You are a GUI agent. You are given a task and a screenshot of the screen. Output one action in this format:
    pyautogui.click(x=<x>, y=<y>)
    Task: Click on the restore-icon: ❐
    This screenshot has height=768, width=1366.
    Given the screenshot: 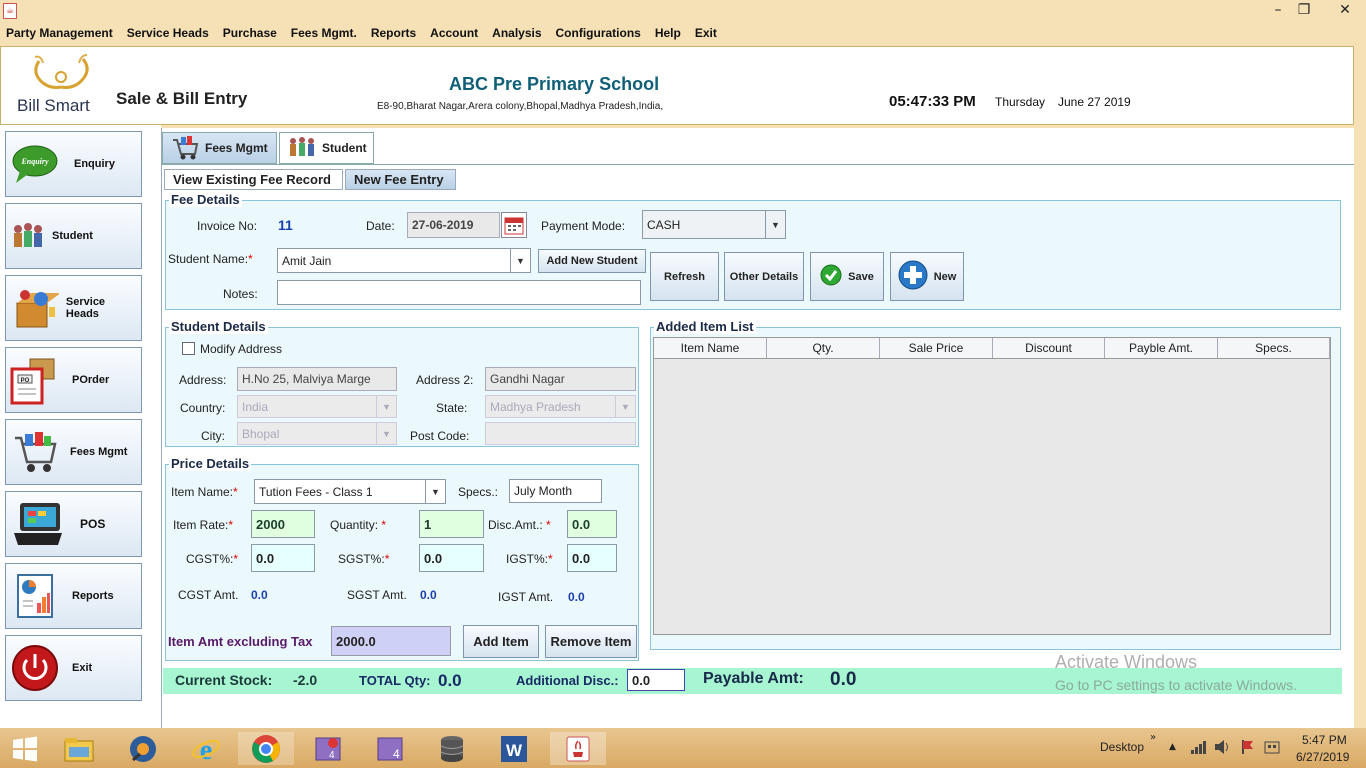 What is the action you would take?
    pyautogui.click(x=1304, y=11)
    